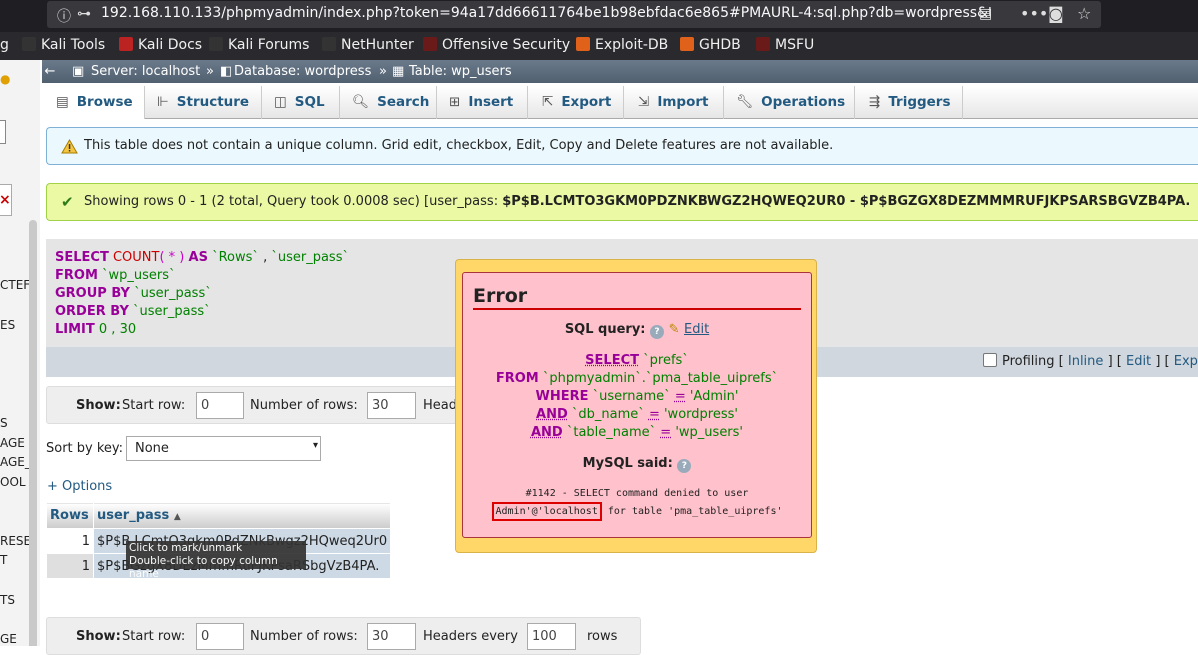 Image resolution: width=1198 pixels, height=655 pixels. Describe the element at coordinates (12, 443) in the screenshot. I see `nav-fragment: AGE` at that location.